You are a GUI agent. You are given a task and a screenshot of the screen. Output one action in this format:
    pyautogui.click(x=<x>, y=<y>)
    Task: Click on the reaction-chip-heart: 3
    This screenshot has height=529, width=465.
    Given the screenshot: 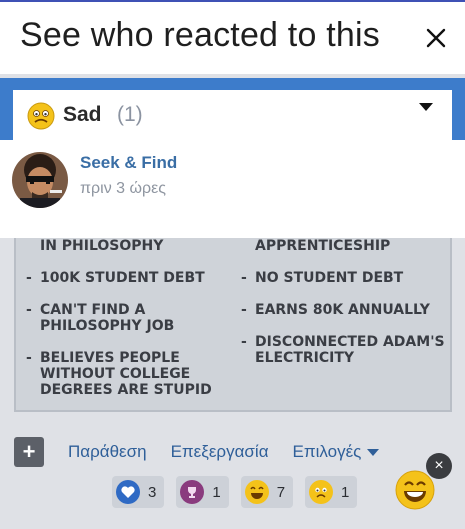 What is the action you would take?
    pyautogui.click(x=138, y=492)
    